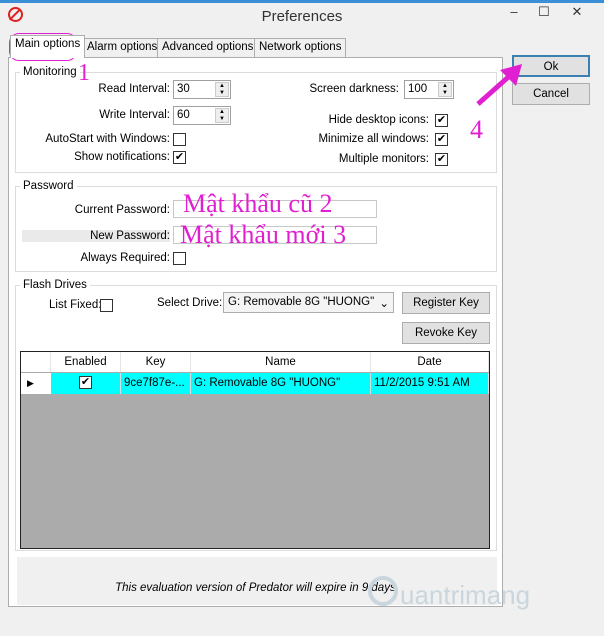 Image resolution: width=604 pixels, height=636 pixels. What do you see at coordinates (134, 89) in the screenshot?
I see `read-interval-label: Read Interval:` at bounding box center [134, 89].